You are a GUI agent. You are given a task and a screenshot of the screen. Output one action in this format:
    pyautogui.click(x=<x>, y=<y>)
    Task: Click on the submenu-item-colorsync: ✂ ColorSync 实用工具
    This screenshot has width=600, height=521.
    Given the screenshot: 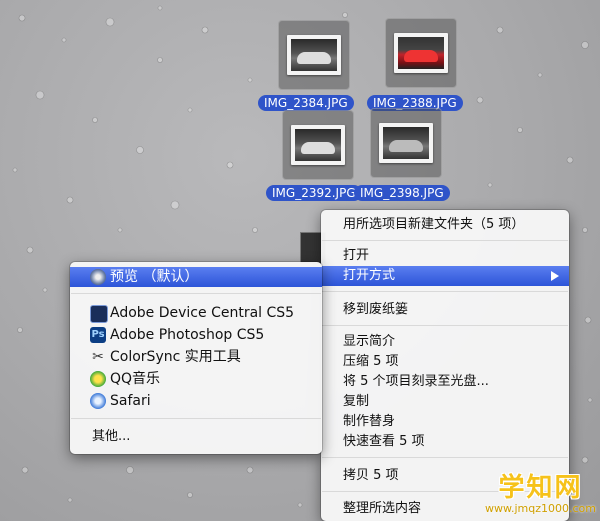 What is the action you would take?
    pyautogui.click(x=196, y=357)
    